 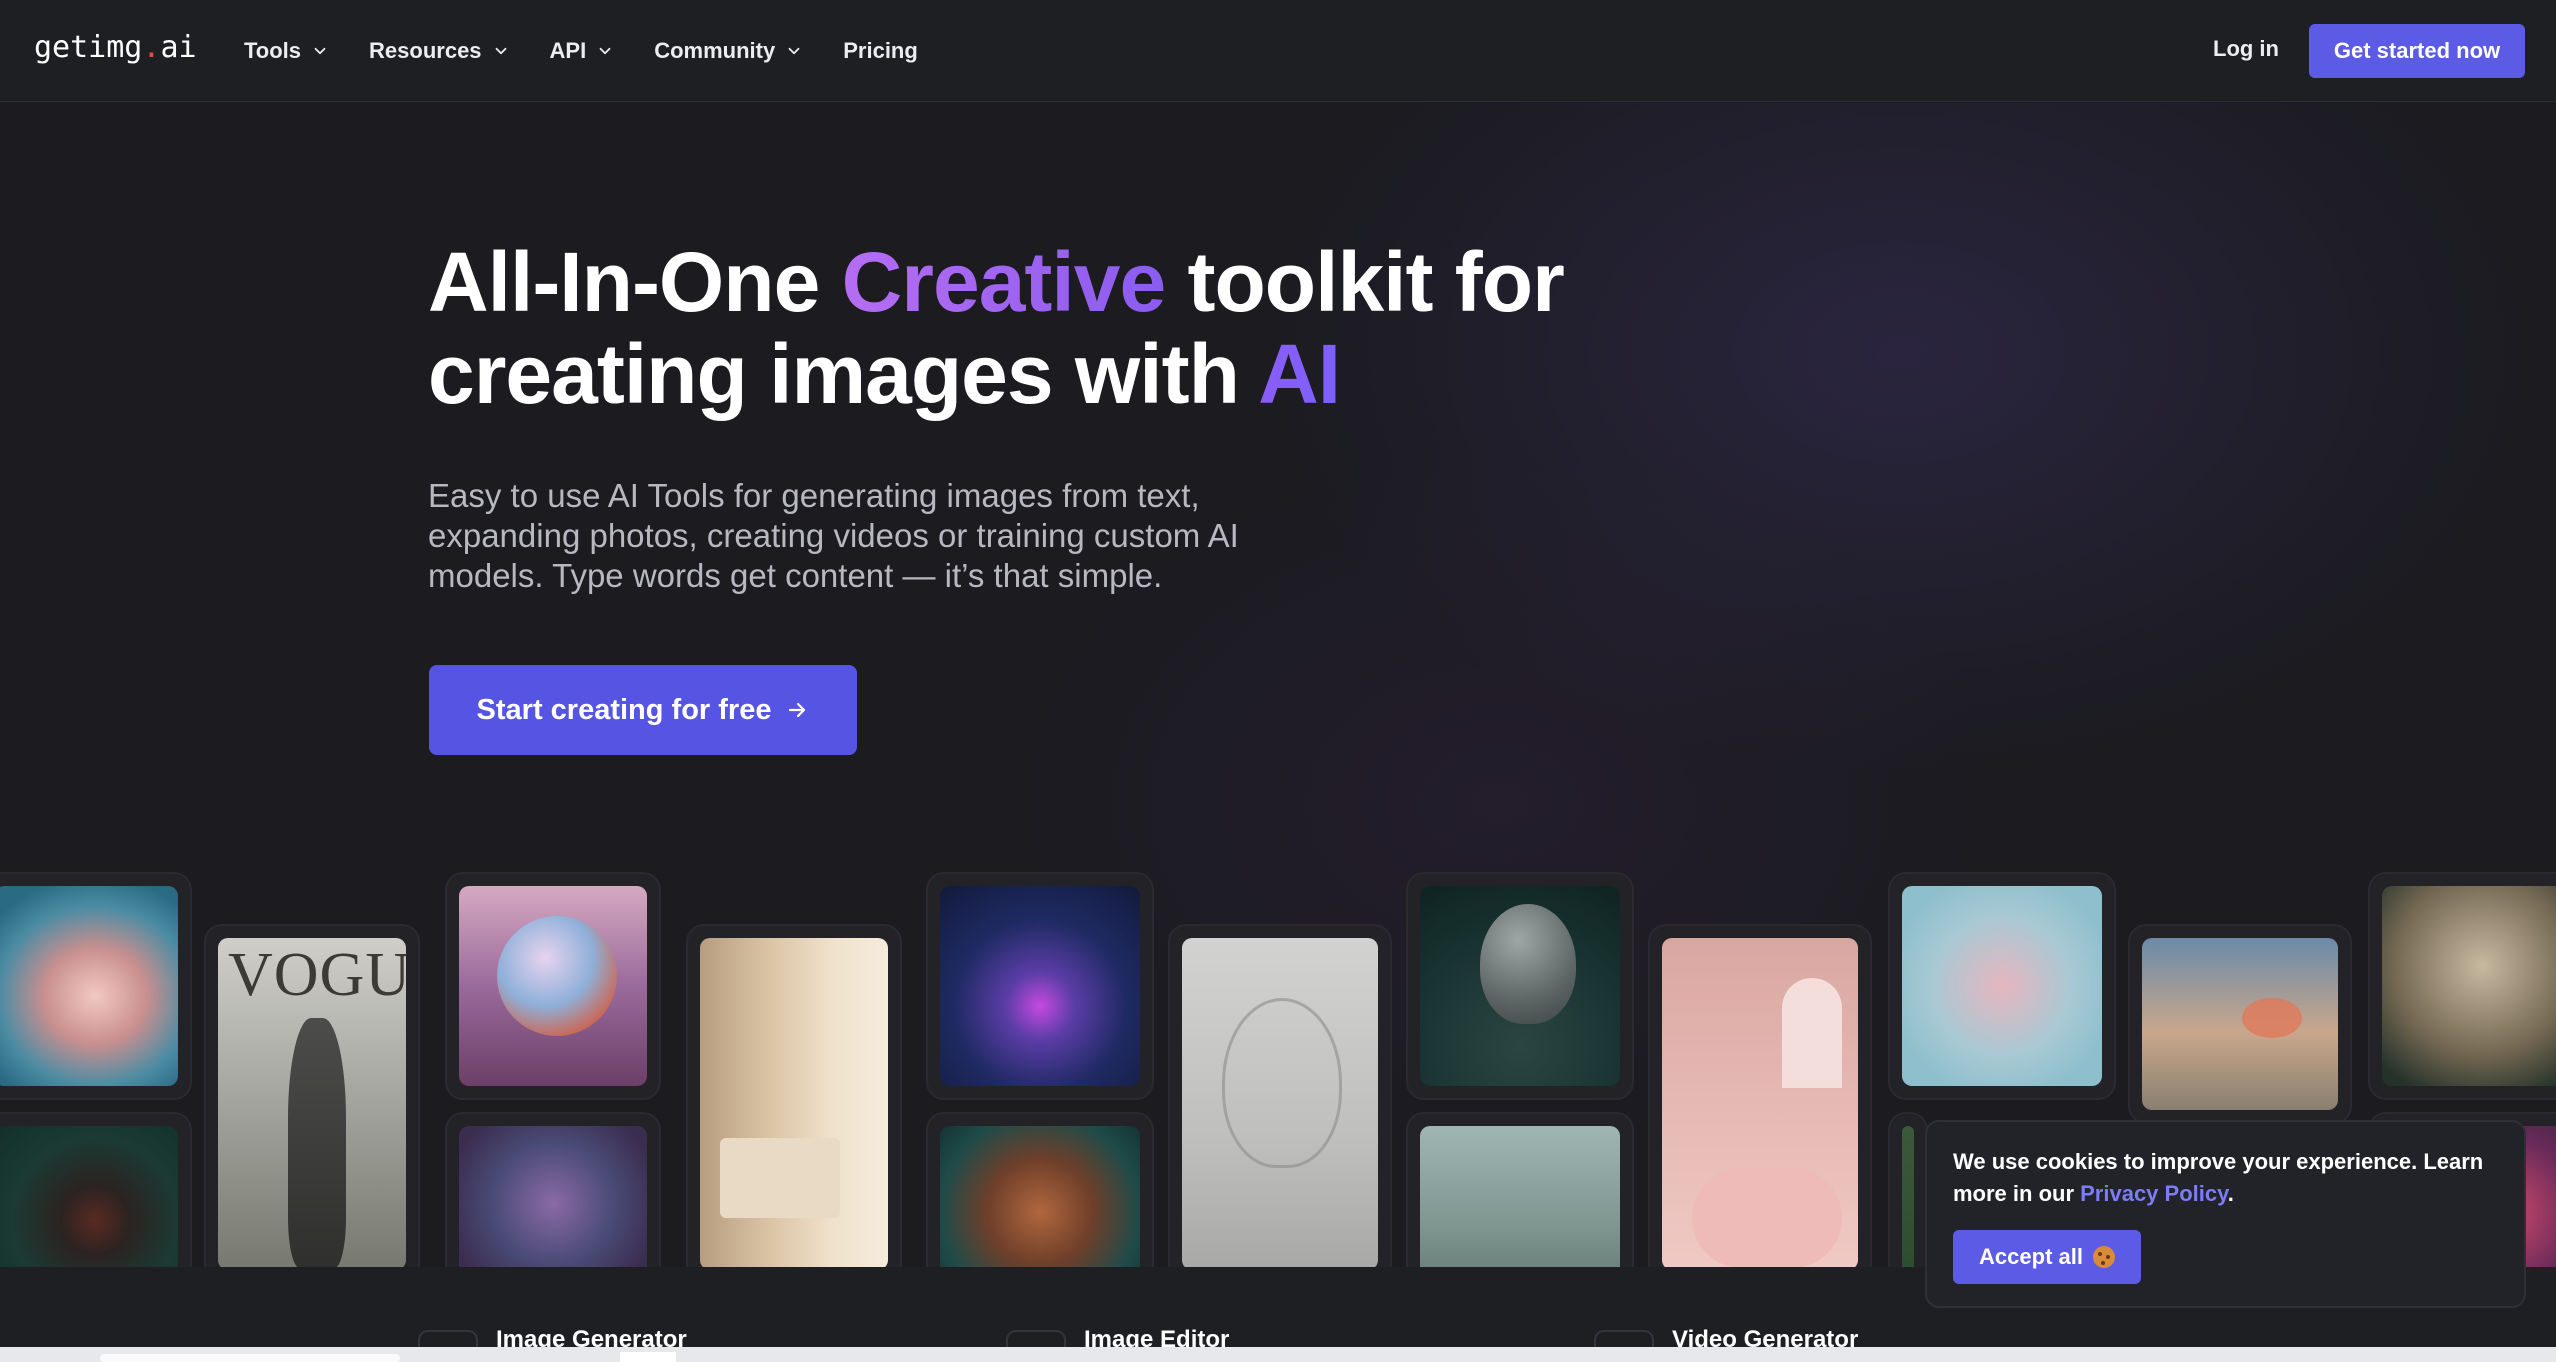 What do you see at coordinates (2154, 1193) in the screenshot?
I see `privacy-policy-link: Privacy Policy` at bounding box center [2154, 1193].